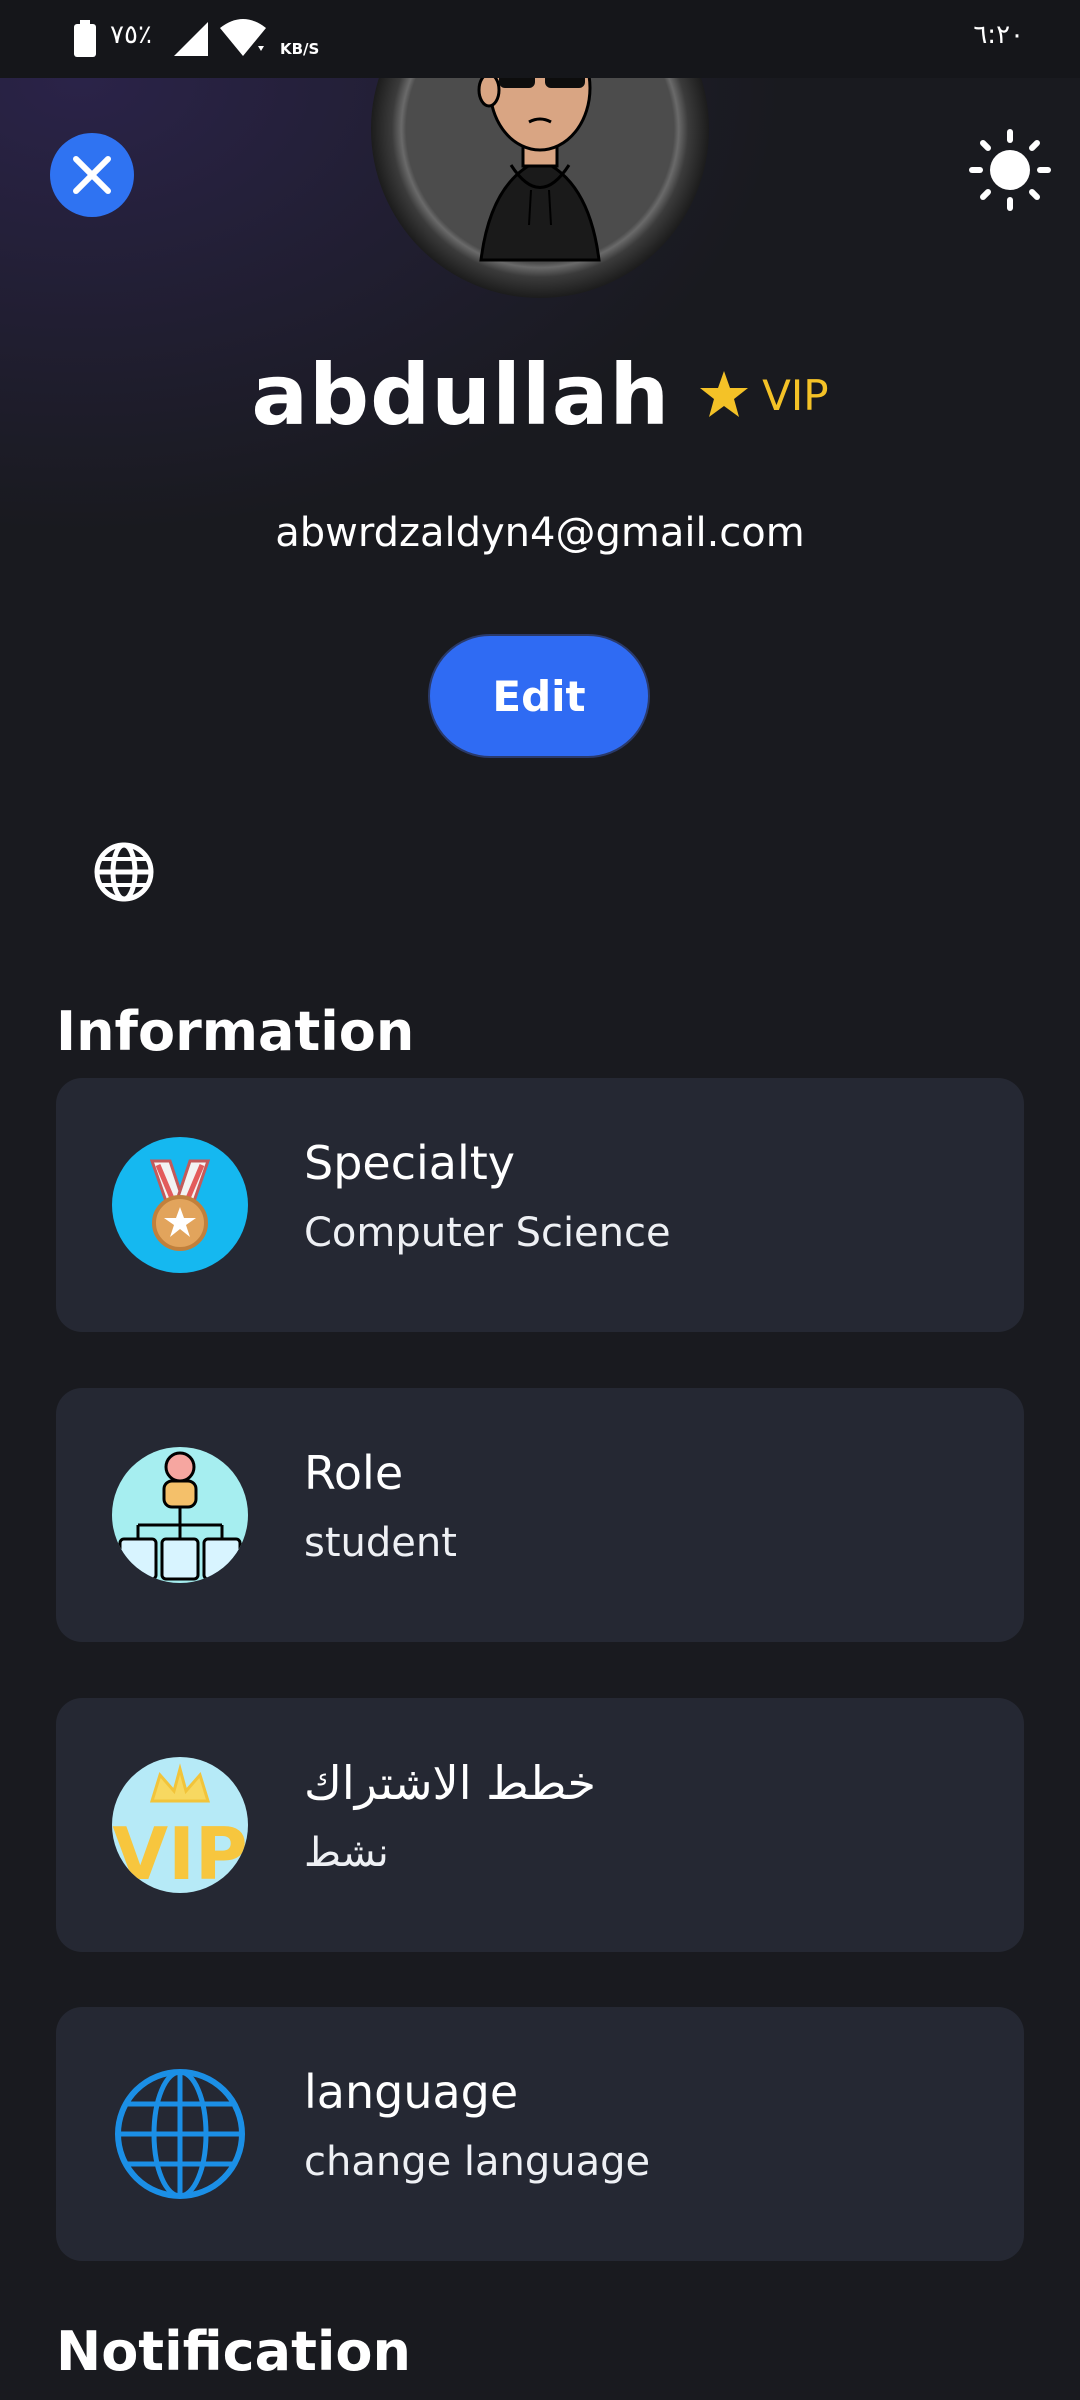 This screenshot has height=2400, width=1080. I want to click on profile-name-row: abdullah VIP, so click(540, 395).